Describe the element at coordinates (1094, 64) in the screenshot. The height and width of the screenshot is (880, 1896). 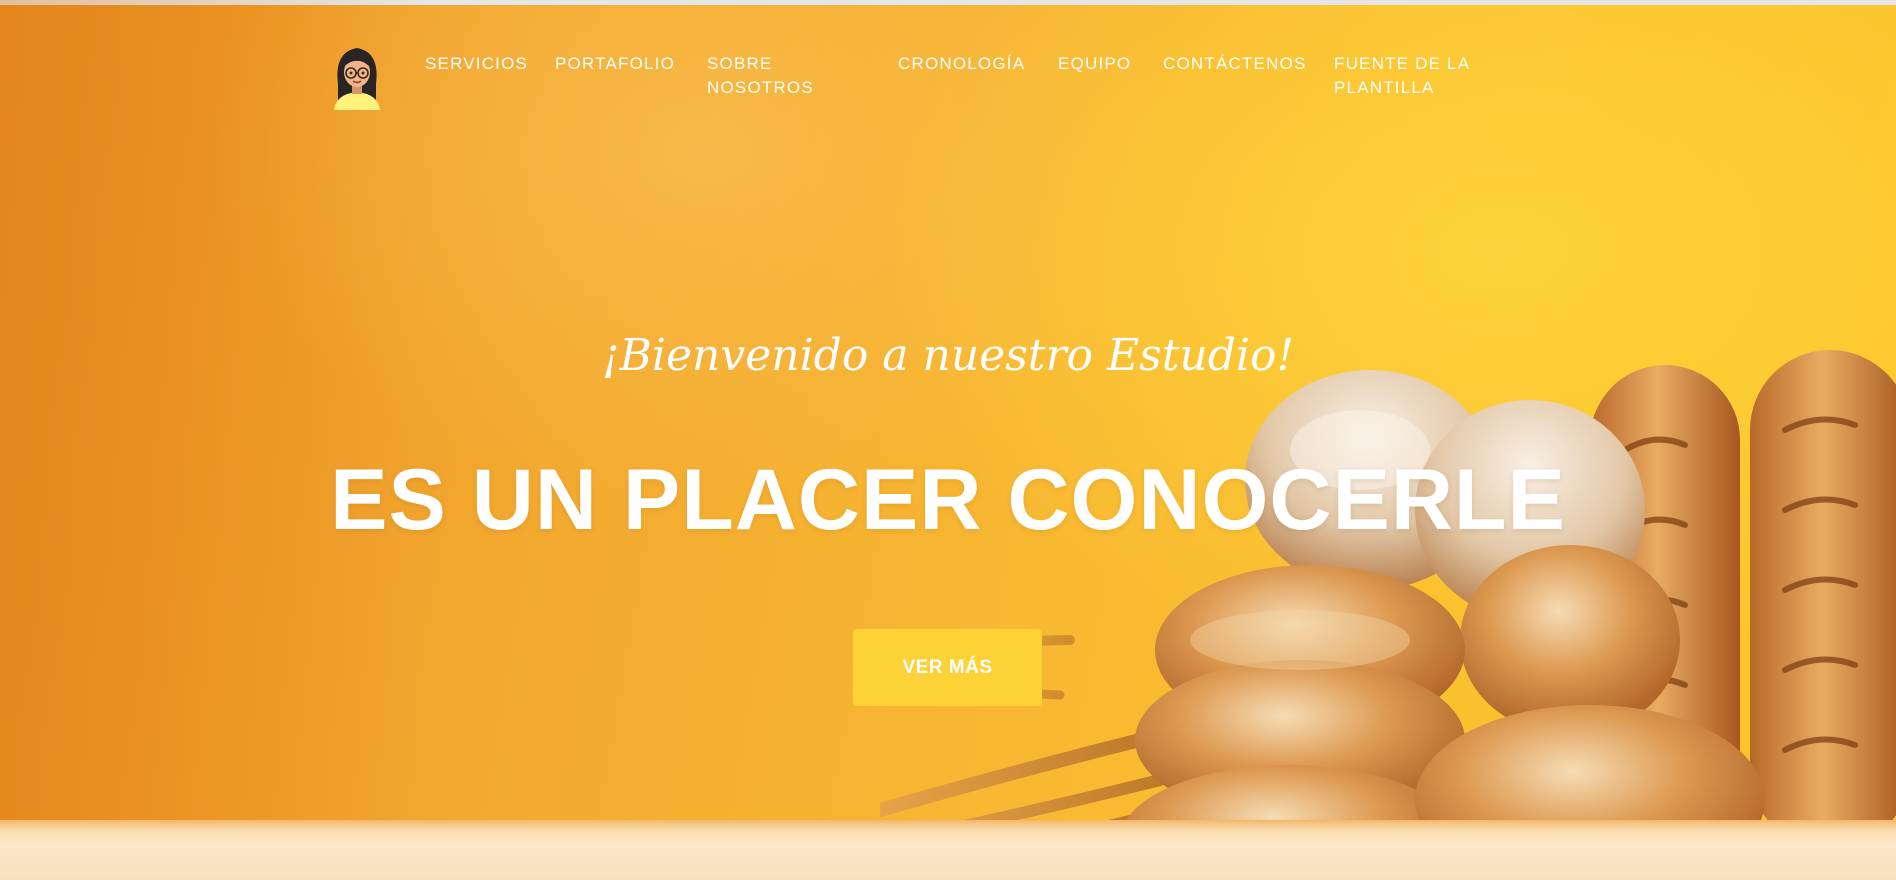
I see `nav-item-equipo: EQUIPO` at that location.